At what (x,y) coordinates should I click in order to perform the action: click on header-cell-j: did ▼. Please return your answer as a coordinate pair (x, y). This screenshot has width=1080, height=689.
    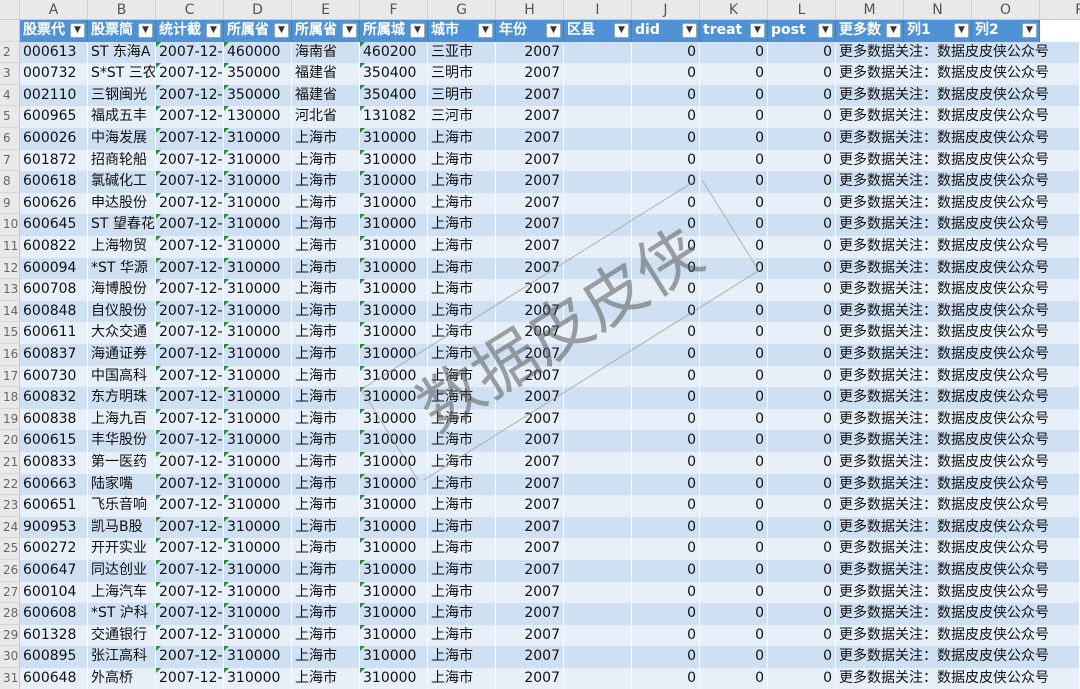
    Looking at the image, I should click on (666, 31).